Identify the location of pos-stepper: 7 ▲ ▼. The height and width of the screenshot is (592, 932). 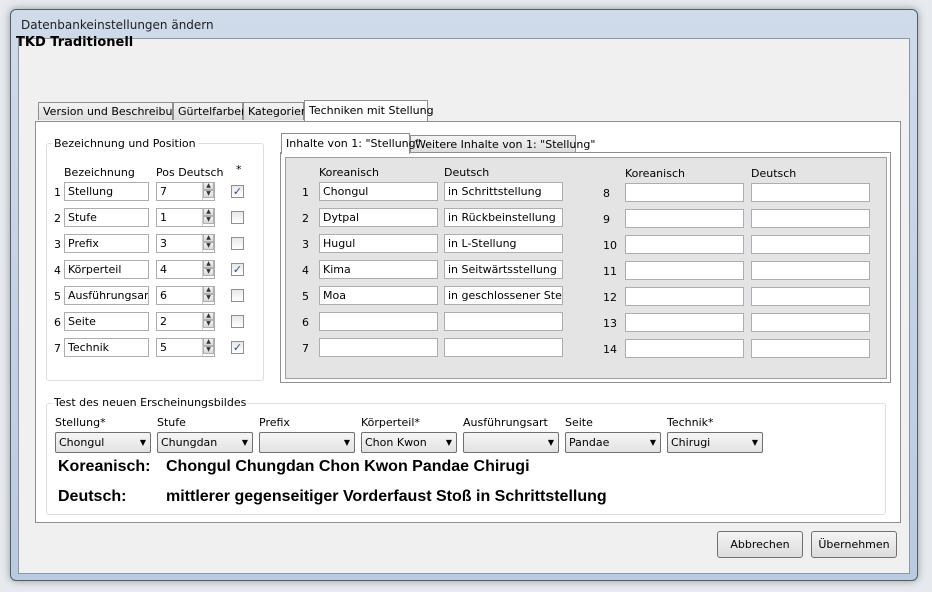
(185, 191).